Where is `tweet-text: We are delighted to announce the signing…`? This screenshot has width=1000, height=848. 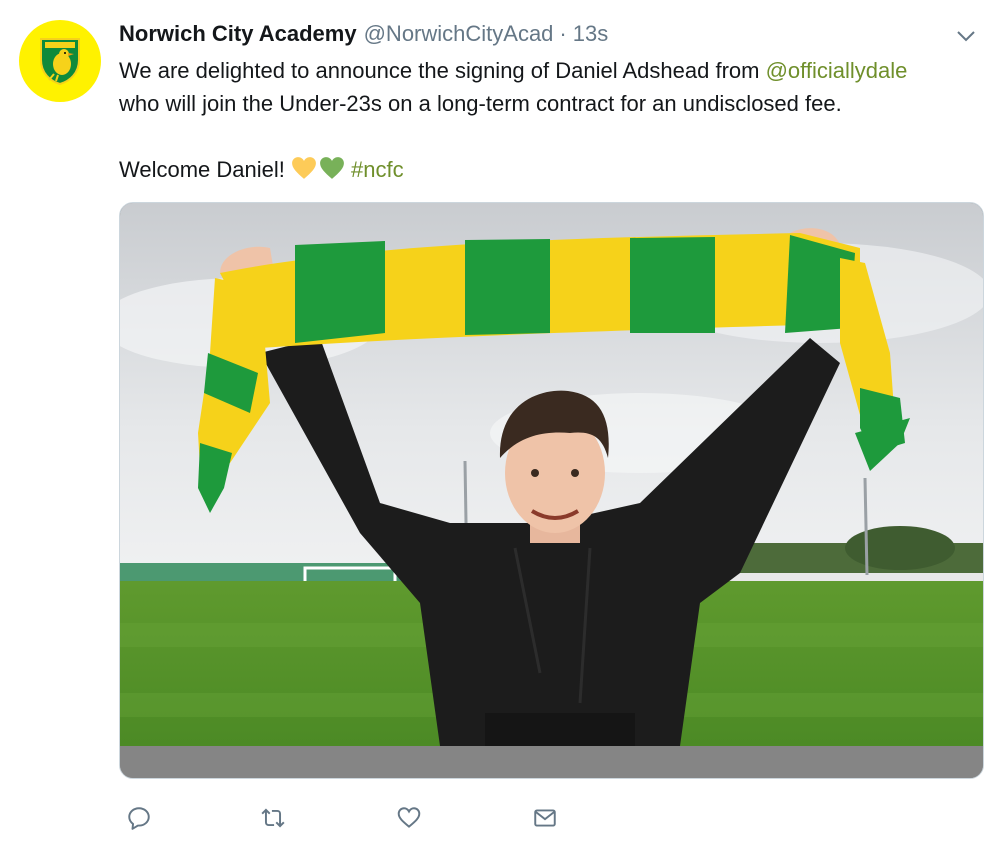
tweet-text: We are delighted to announce the signing… is located at coordinates (554, 120).